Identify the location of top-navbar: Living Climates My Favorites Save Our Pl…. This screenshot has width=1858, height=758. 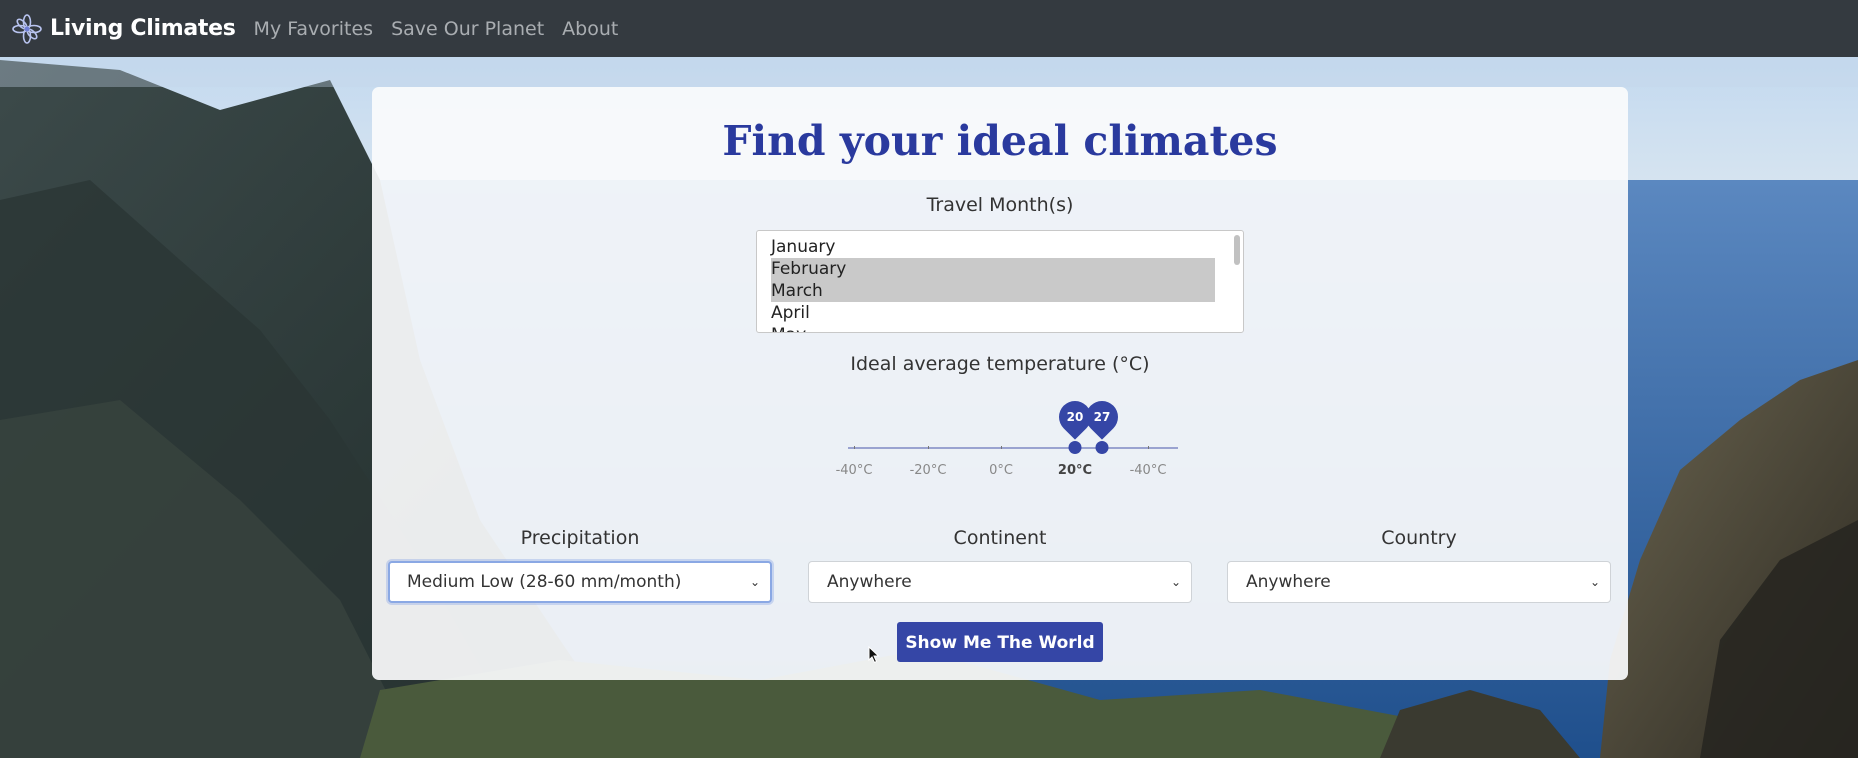
(929, 28).